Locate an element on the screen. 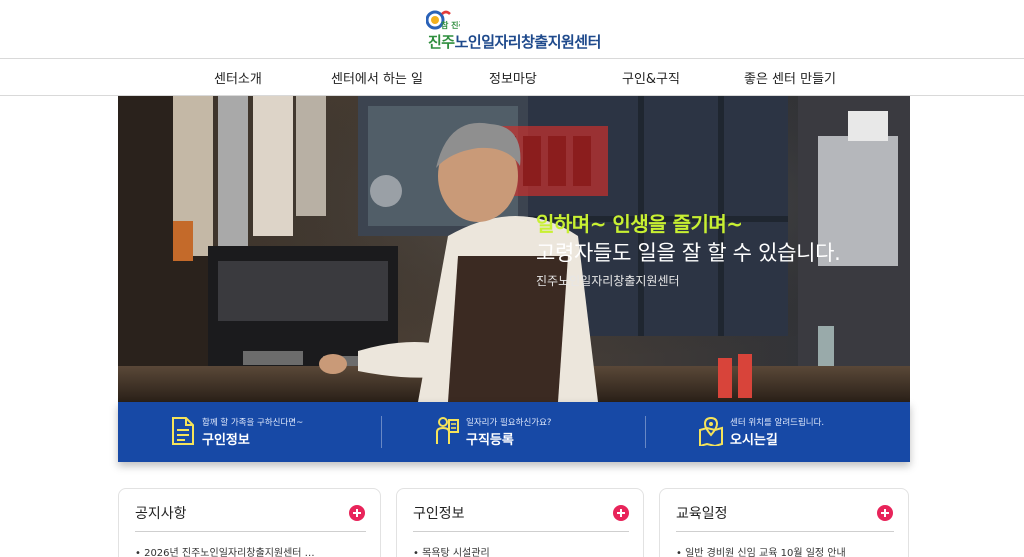 This screenshot has width=1024, height=557. board-education: 교육일정 • 일반 경비원 신임 교육 10월 일정 안내 is located at coordinates (784, 522).